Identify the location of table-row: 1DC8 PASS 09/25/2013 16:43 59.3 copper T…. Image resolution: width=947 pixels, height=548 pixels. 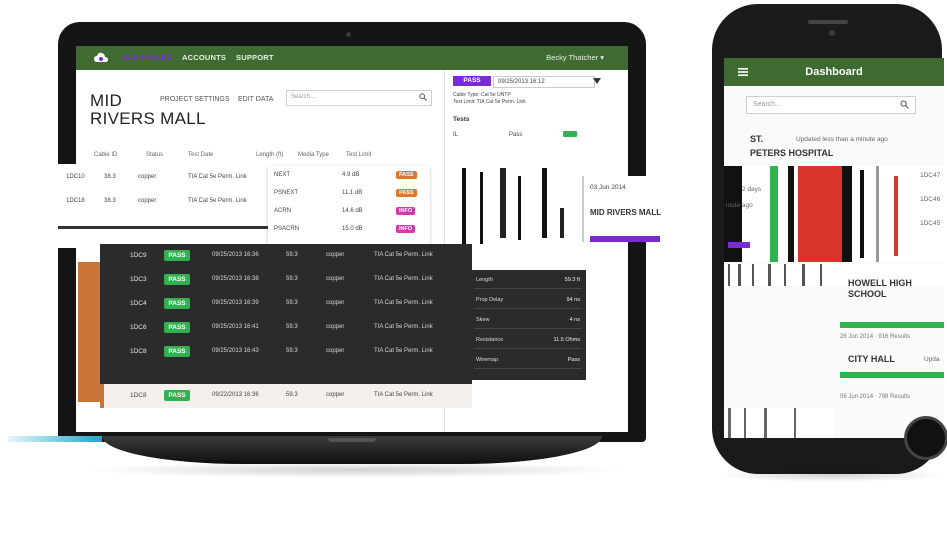
(286, 352).